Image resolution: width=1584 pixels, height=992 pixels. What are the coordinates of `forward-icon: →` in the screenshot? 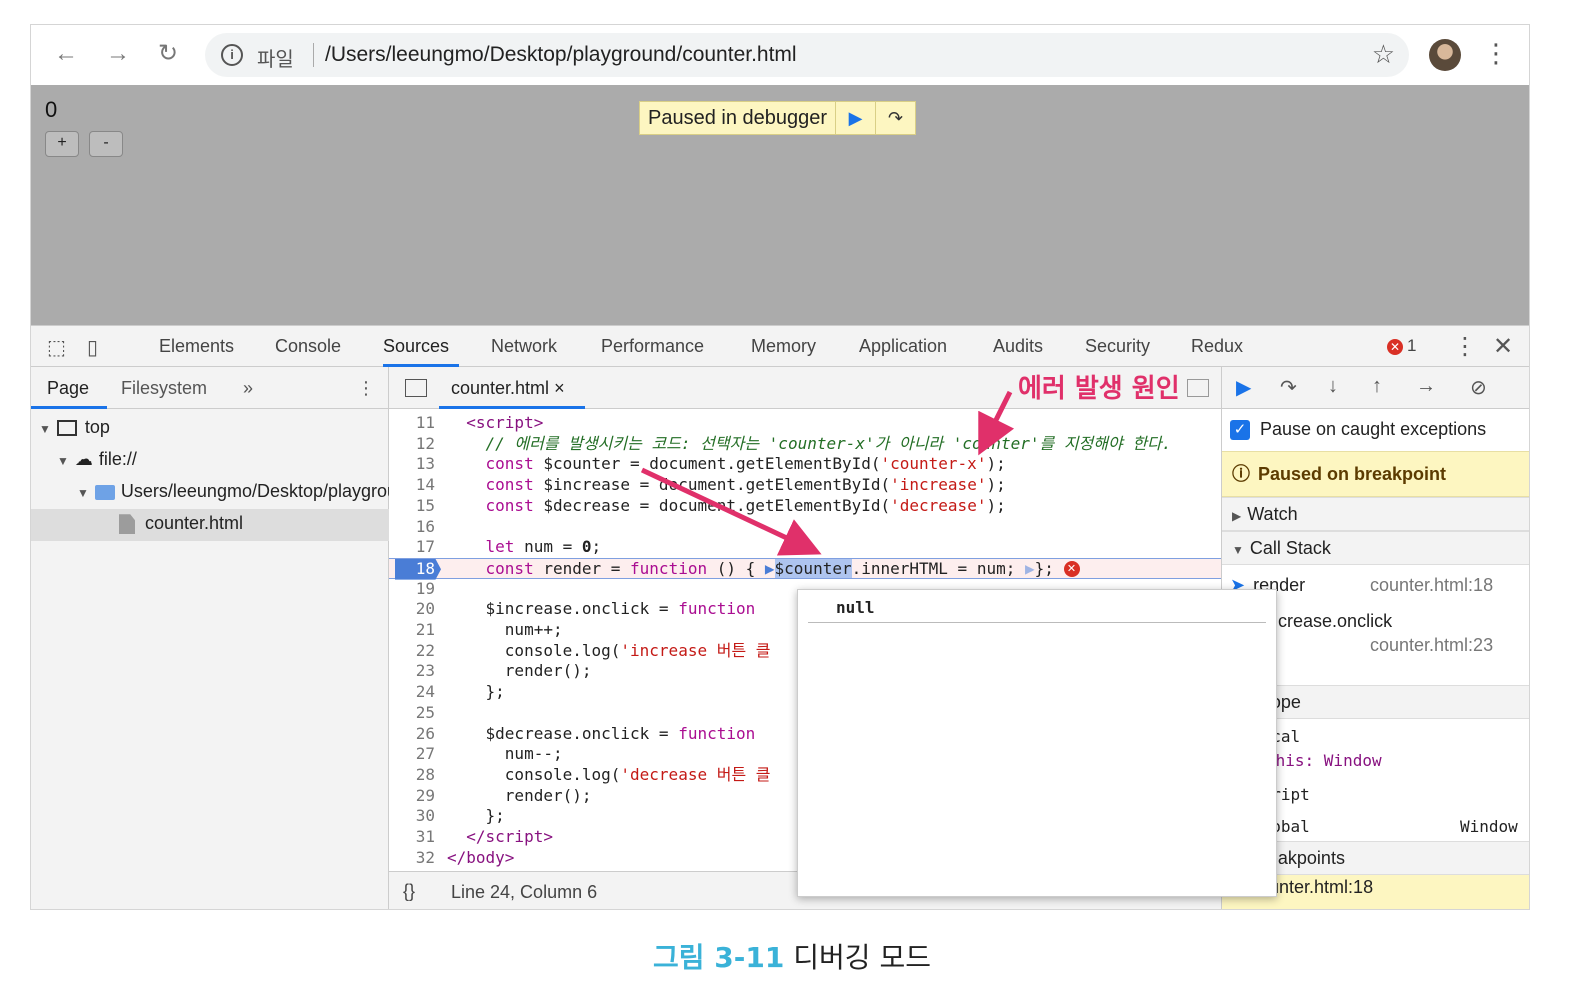 It's located at (118, 54).